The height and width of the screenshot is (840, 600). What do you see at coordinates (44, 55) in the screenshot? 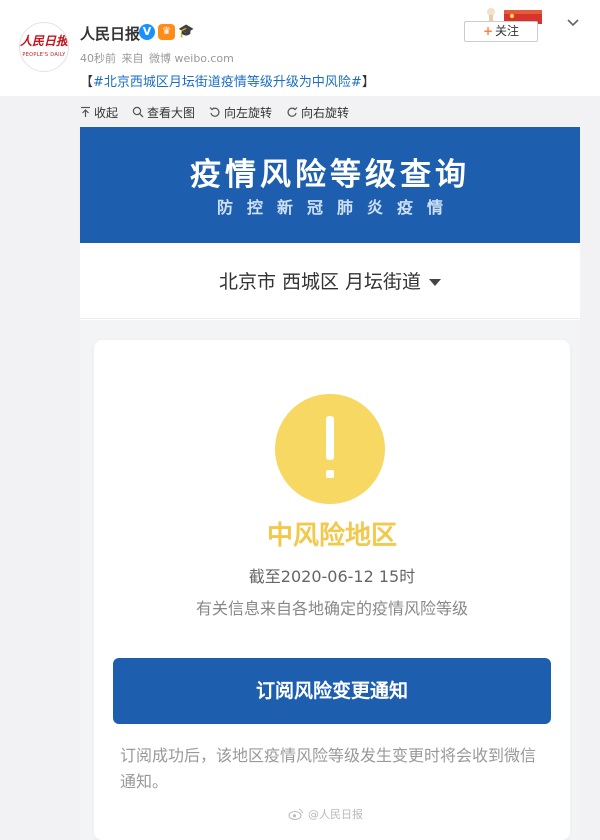
I see `avatar-logo-subtext: PEOPLE'S DAILY` at bounding box center [44, 55].